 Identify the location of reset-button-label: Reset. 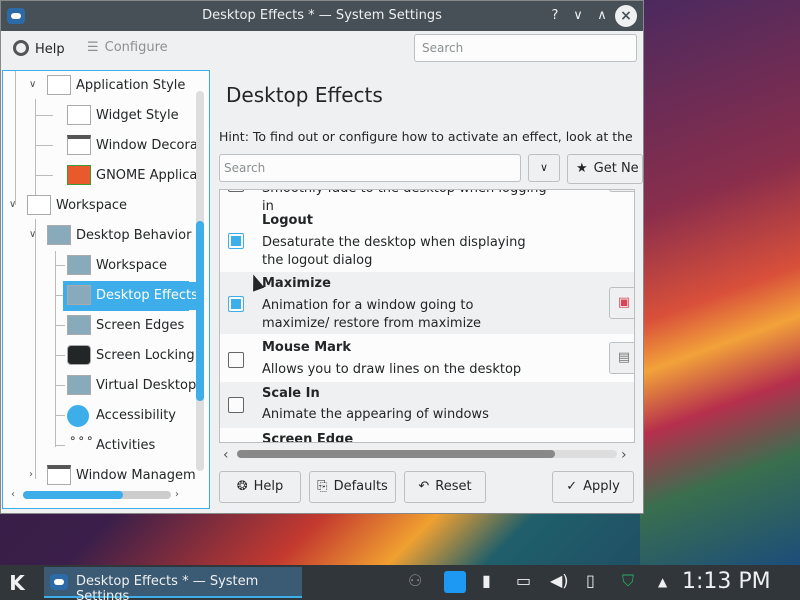
(453, 486).